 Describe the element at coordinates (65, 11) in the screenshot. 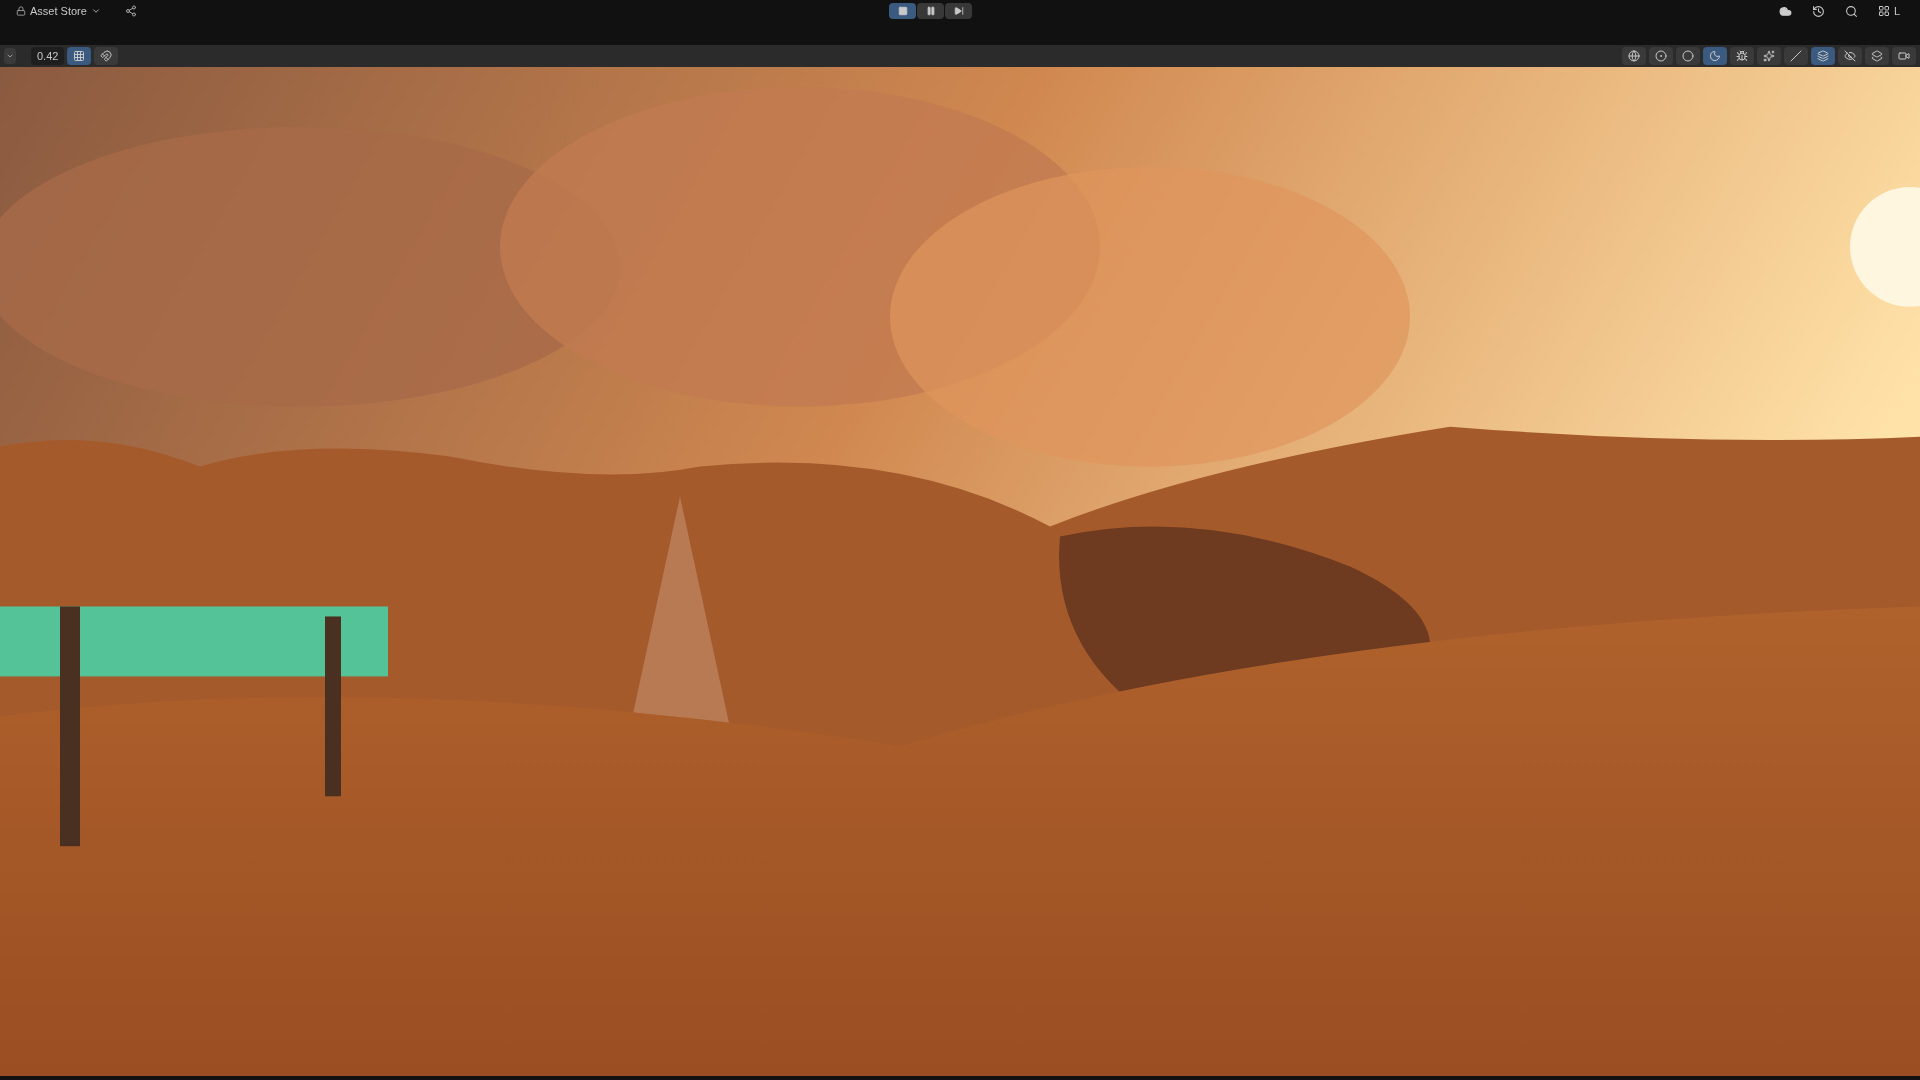

I see `asset-store-menu: Asset Store` at that location.